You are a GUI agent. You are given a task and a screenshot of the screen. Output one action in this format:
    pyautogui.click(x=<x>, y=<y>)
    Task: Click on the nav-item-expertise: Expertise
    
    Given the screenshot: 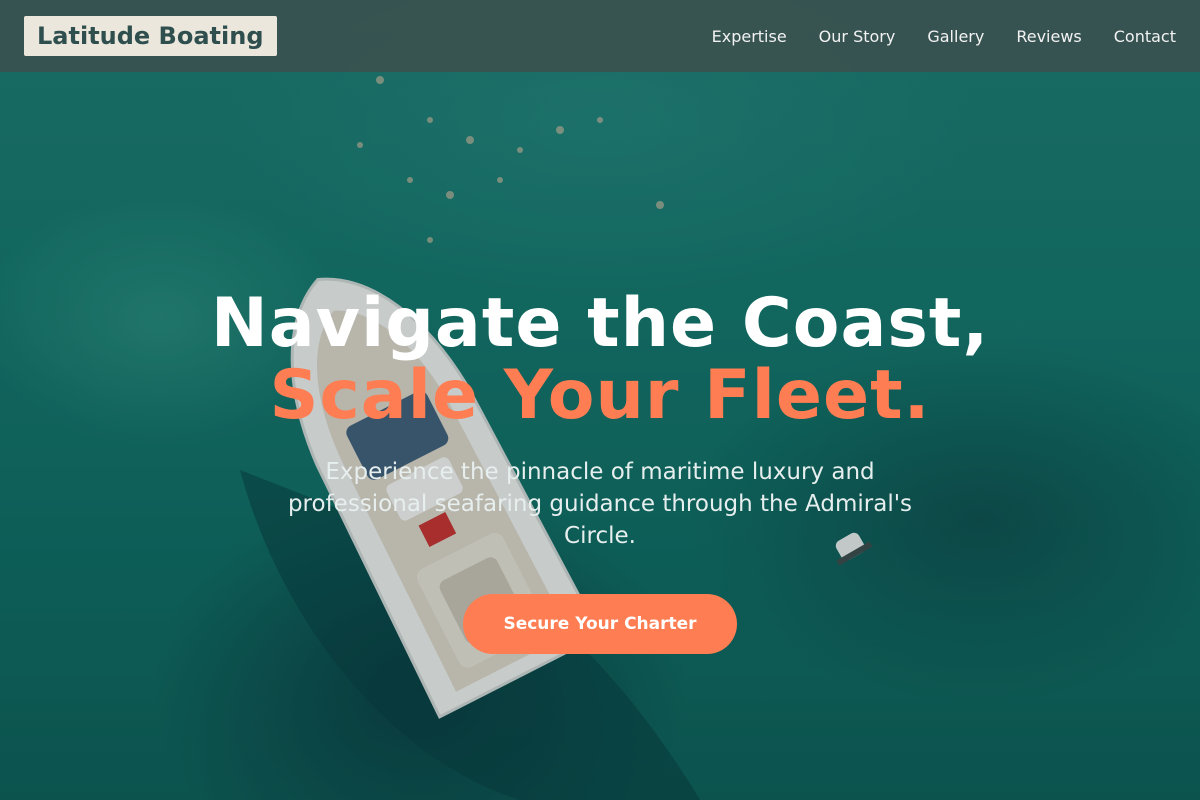 What is the action you would take?
    pyautogui.click(x=749, y=36)
    